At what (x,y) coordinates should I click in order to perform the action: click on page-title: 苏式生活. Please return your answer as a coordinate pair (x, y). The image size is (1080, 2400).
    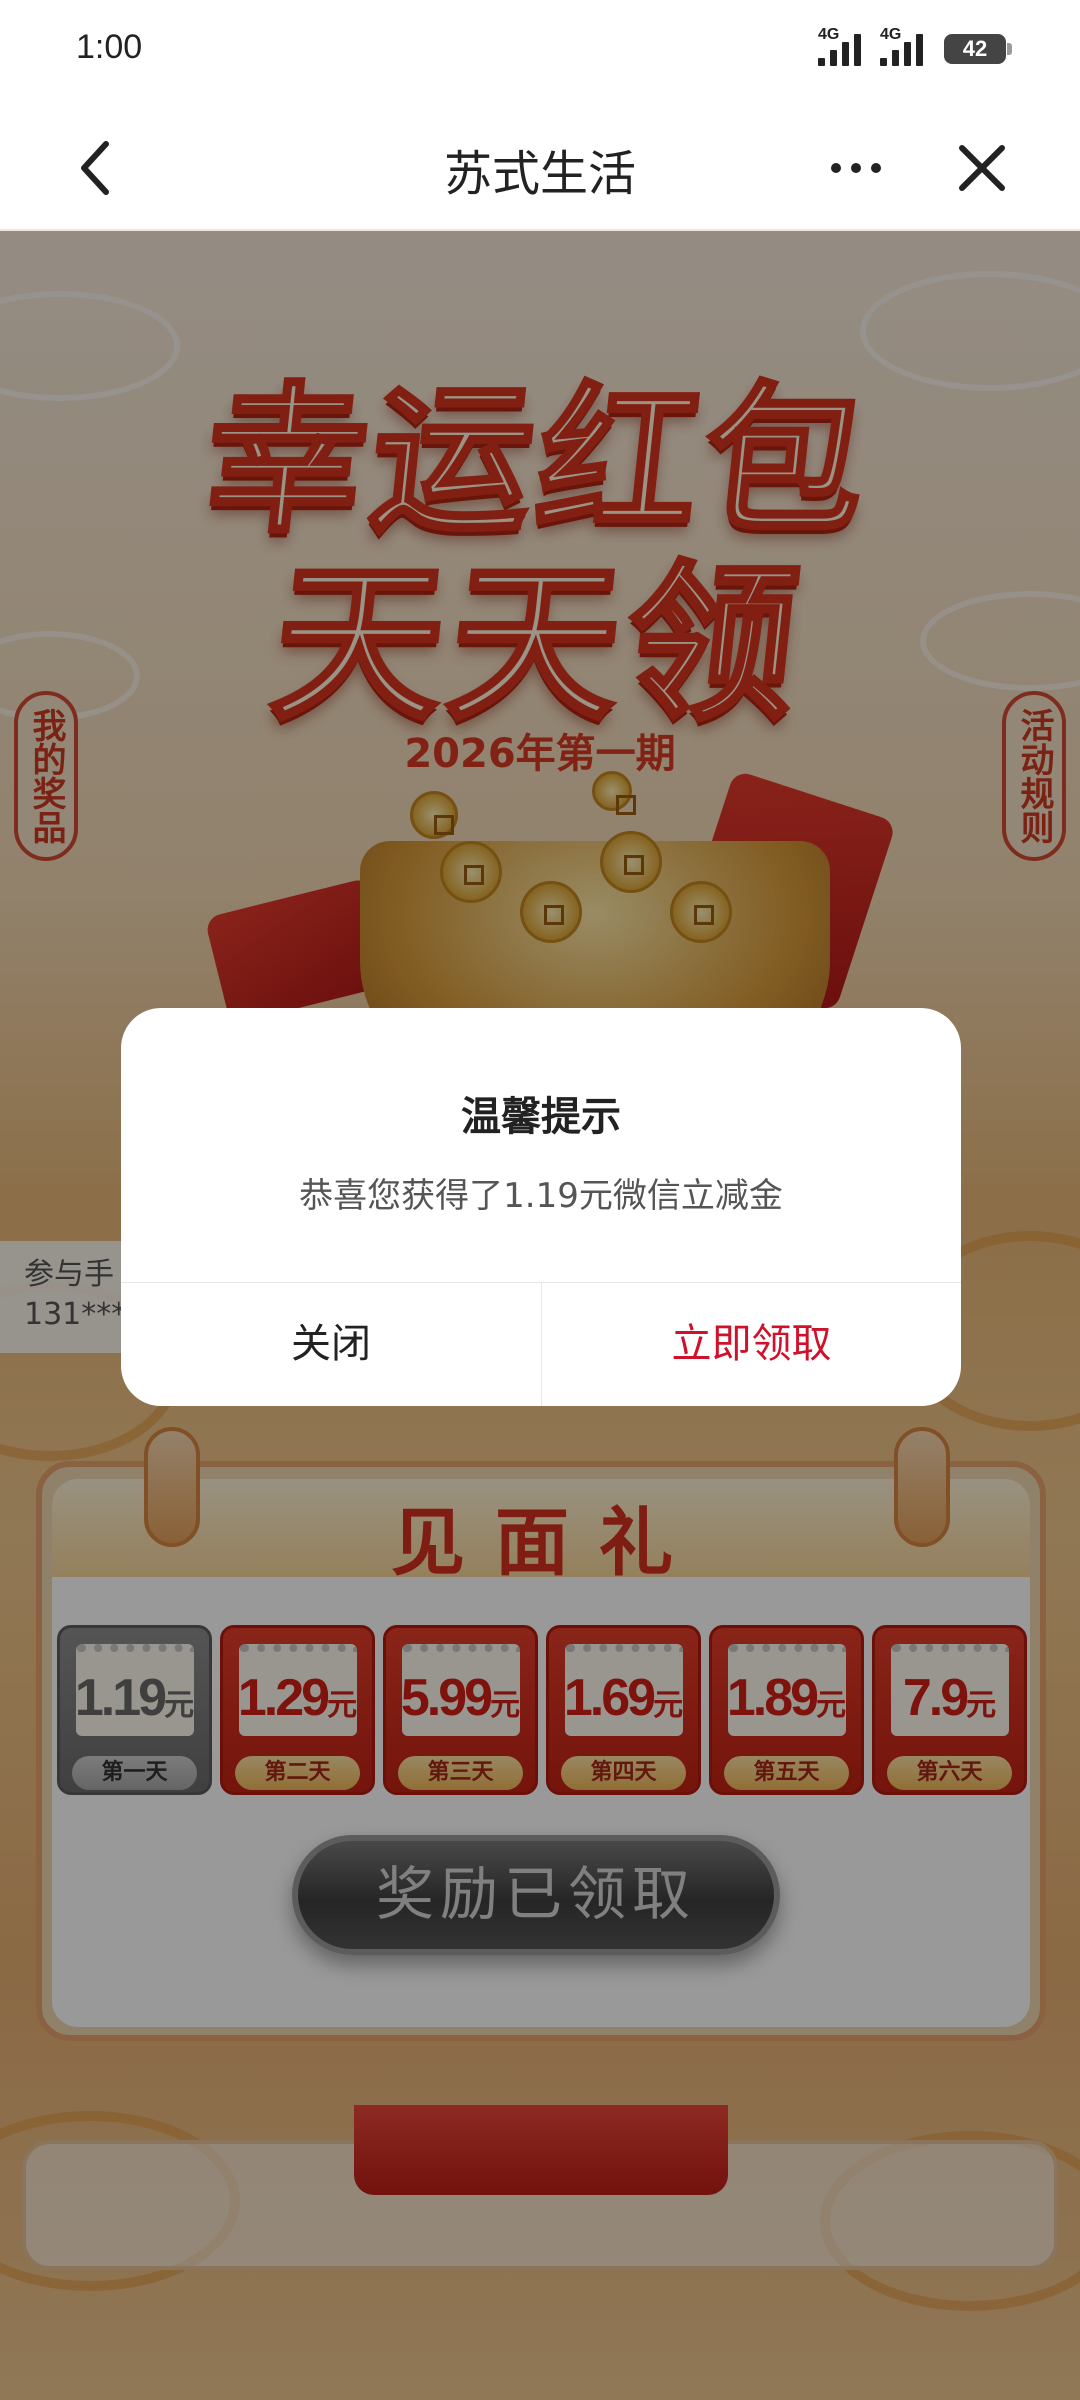
    Looking at the image, I should click on (539, 174).